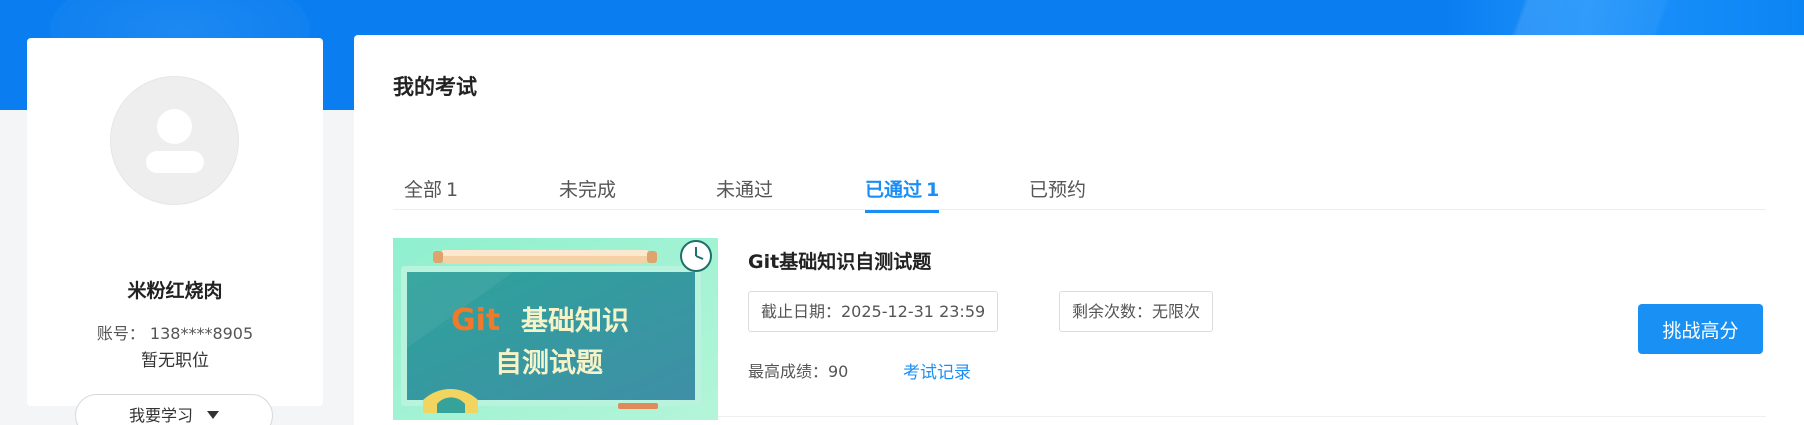 The height and width of the screenshot is (425, 1804). I want to click on exam-records-link: 考试记录, so click(937, 370).